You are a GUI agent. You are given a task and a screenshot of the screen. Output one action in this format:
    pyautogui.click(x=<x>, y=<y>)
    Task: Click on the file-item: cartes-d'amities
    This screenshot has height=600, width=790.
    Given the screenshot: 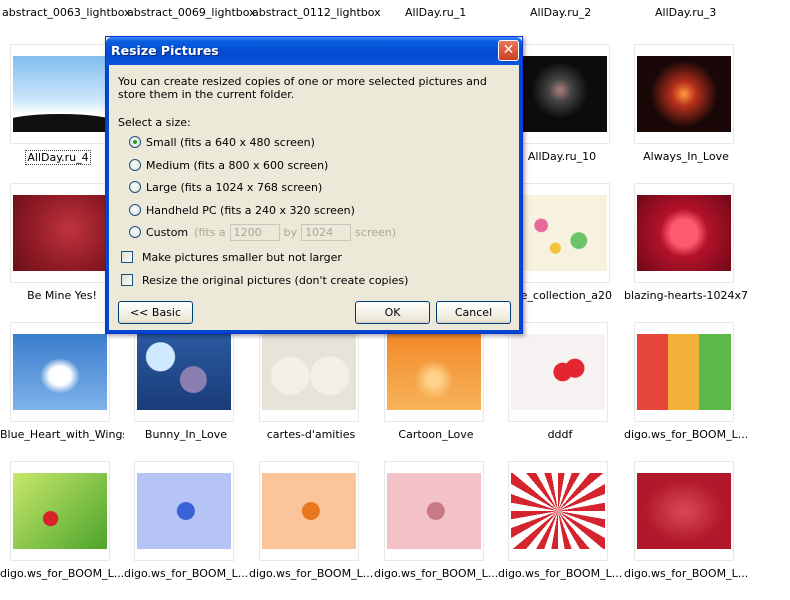 What is the action you would take?
    pyautogui.click(x=311, y=387)
    